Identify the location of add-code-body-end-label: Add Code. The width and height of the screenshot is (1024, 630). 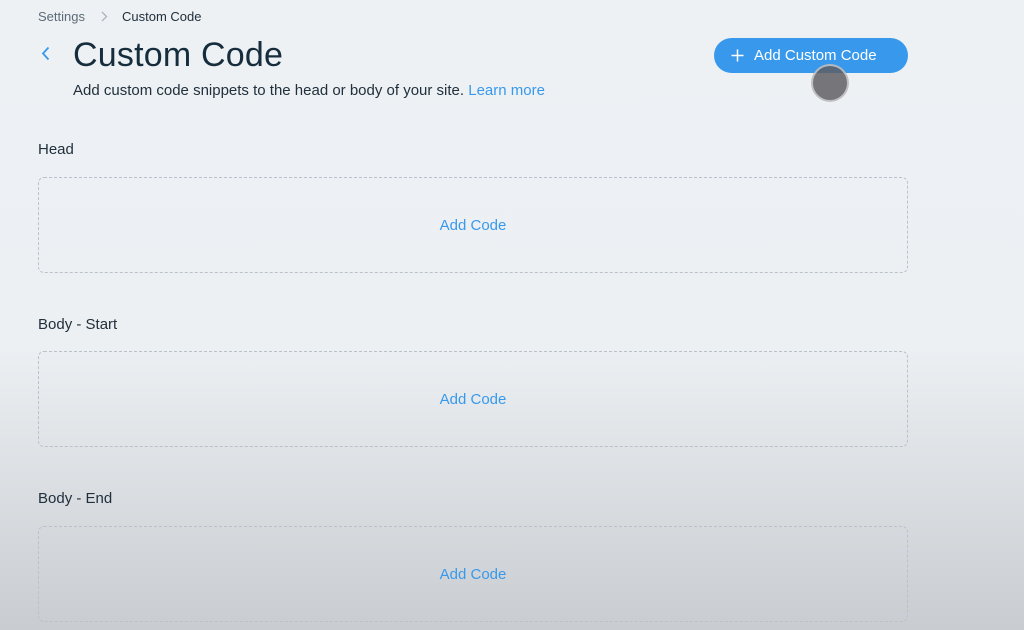
(473, 574).